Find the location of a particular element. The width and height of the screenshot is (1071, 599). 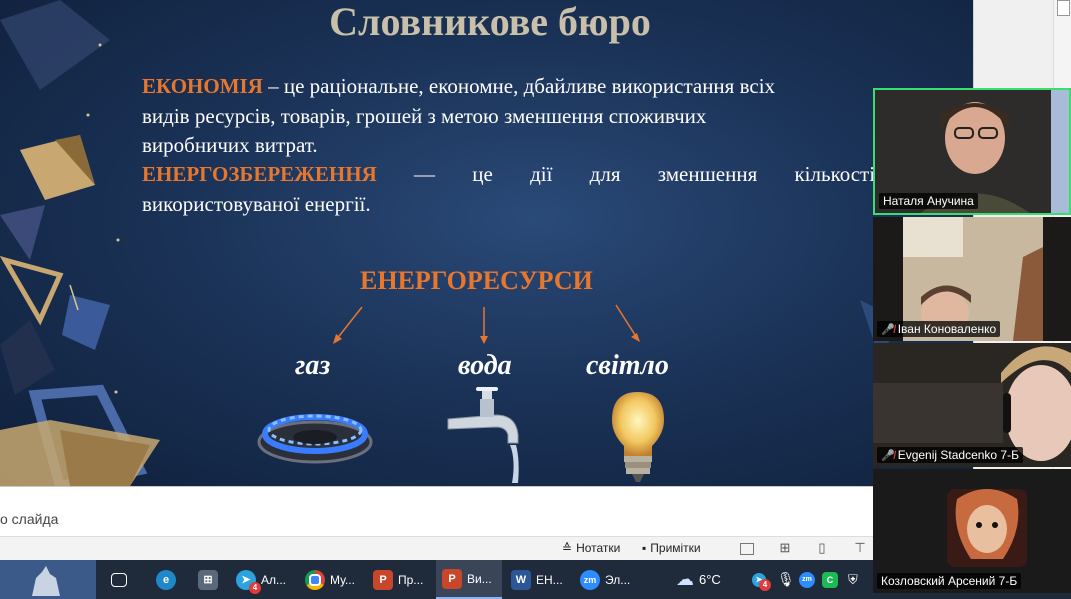

comment-icon: ▪ is located at coordinates (644, 548).